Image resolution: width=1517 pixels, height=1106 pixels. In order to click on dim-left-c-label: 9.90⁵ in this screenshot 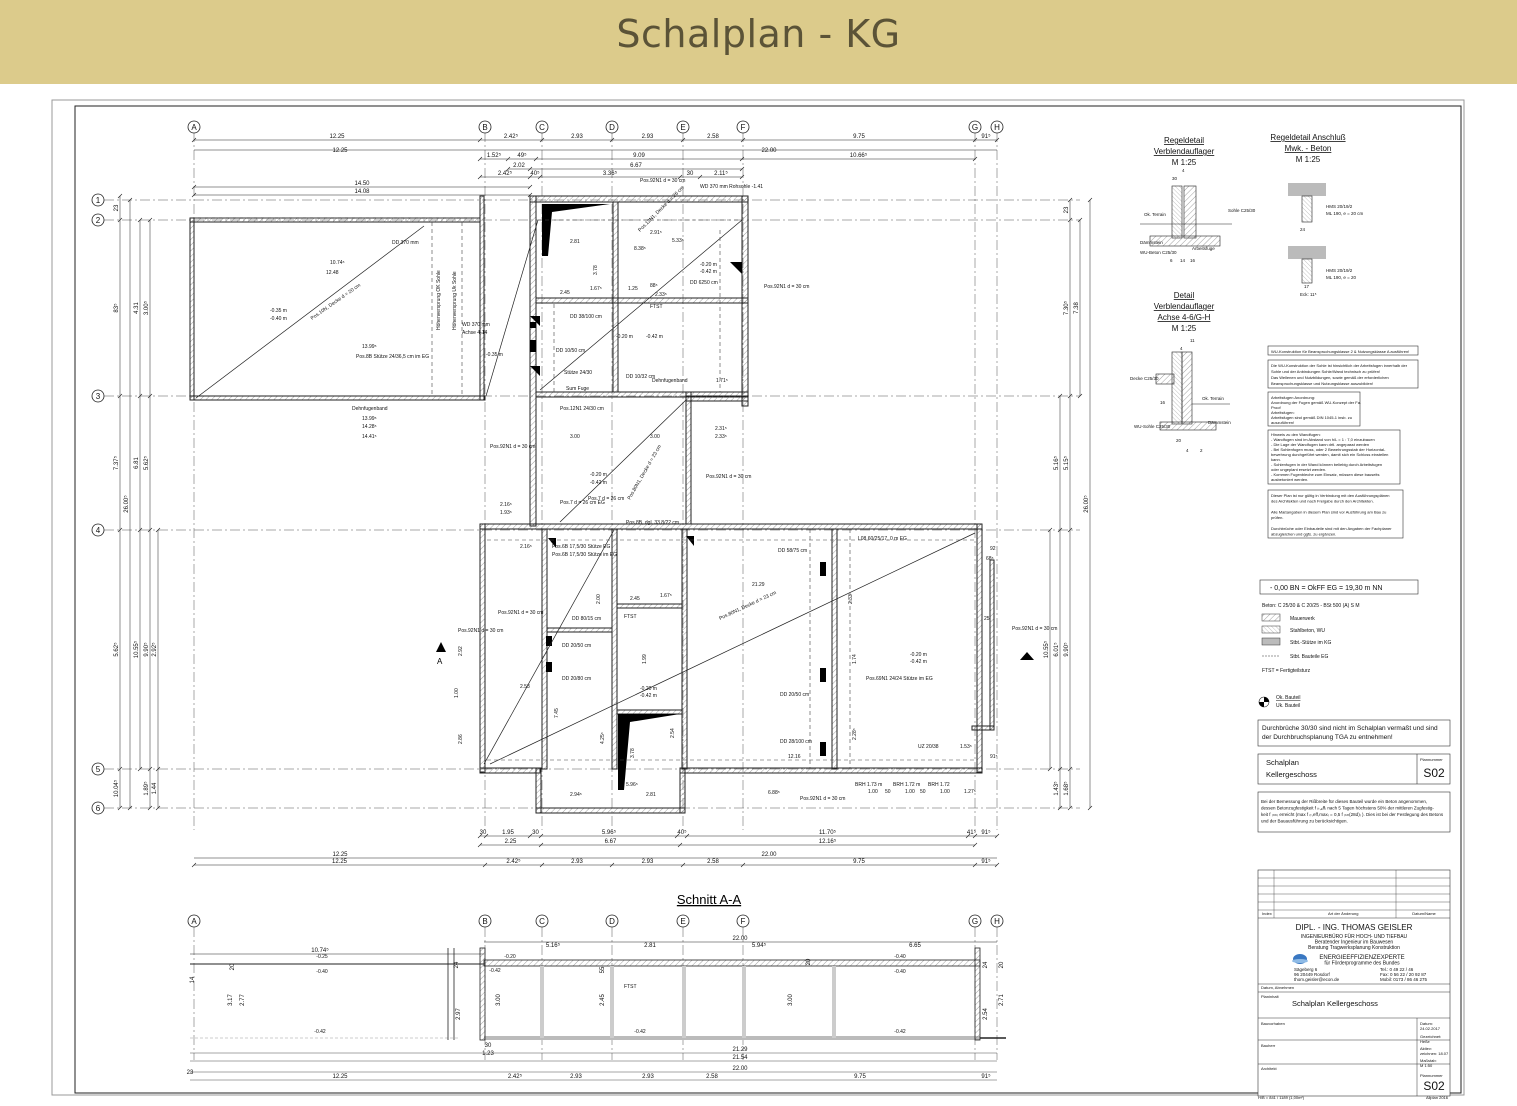, I will do `click(146, 649)`.